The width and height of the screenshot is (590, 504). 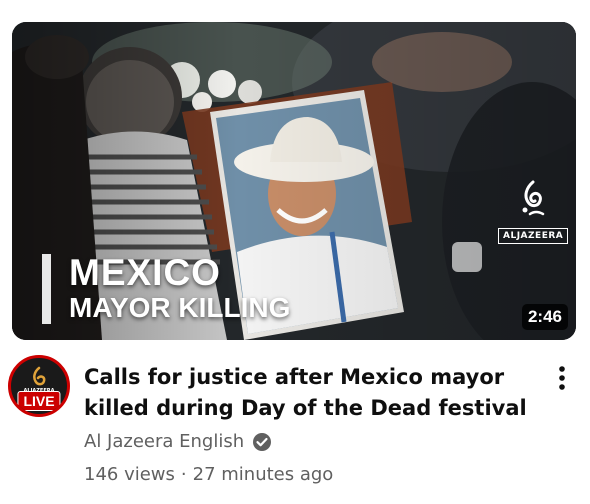 I want to click on channel-name: Al Jazeera English, so click(x=164, y=441).